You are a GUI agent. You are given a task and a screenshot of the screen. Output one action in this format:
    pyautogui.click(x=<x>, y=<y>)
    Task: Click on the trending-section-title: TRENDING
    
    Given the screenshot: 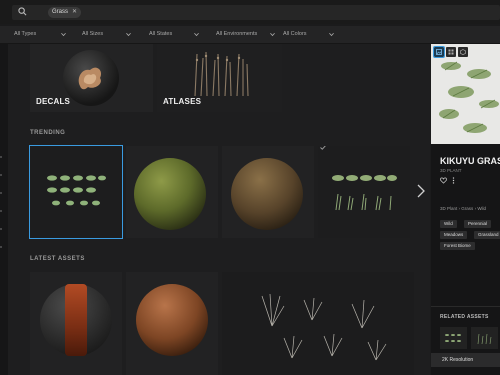 What is the action you would take?
    pyautogui.click(x=48, y=133)
    